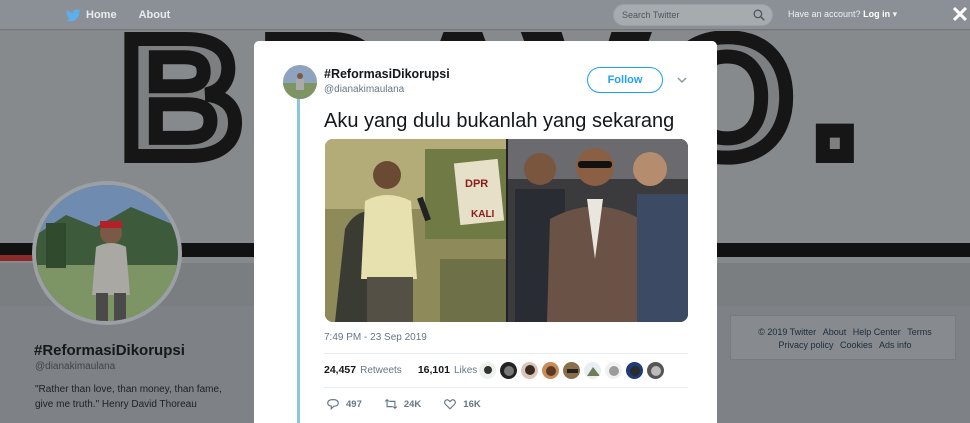 Image resolution: width=970 pixels, height=423 pixels. Describe the element at coordinates (364, 89) in the screenshot. I see `tweet-author-handle: @dianakimaulana` at that location.